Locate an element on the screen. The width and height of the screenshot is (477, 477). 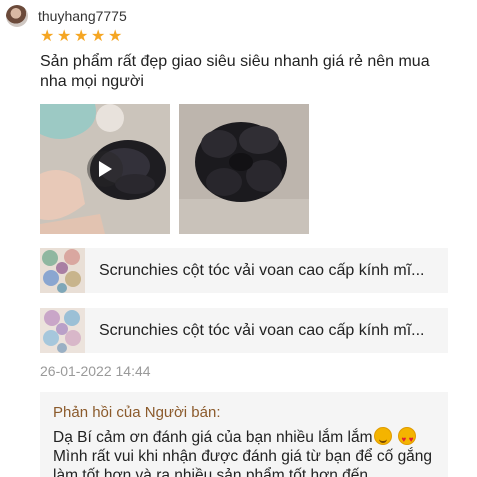
play-button is located at coordinates (105, 169).